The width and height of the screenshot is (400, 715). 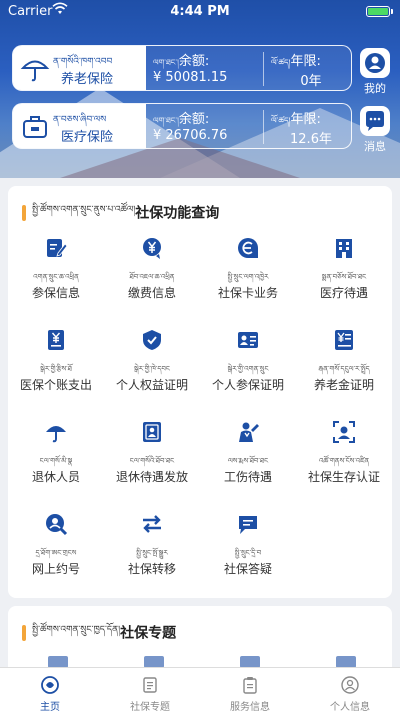 I want to click on topic-icon, so click(x=150, y=685).